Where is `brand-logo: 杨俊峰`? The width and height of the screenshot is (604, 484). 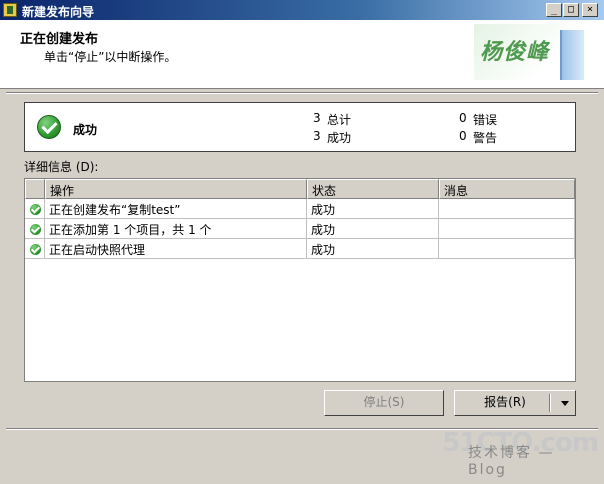
brand-logo: 杨俊峰 is located at coordinates (529, 52).